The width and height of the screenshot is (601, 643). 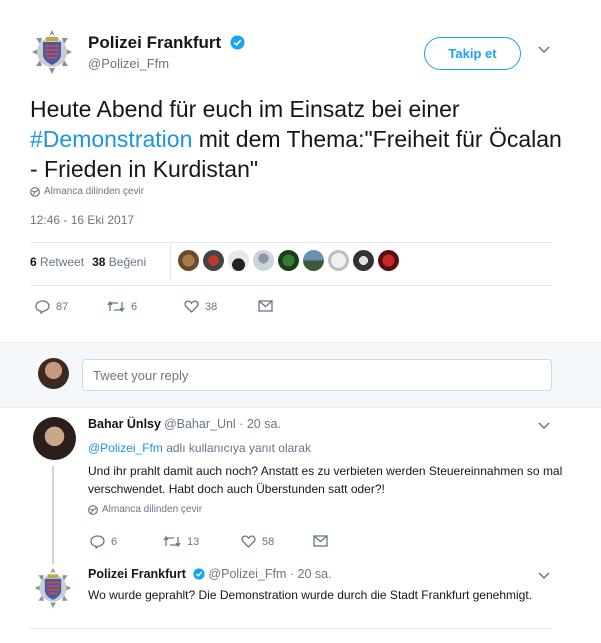 What do you see at coordinates (54, 438) in the screenshot?
I see `reply-avatar` at bounding box center [54, 438].